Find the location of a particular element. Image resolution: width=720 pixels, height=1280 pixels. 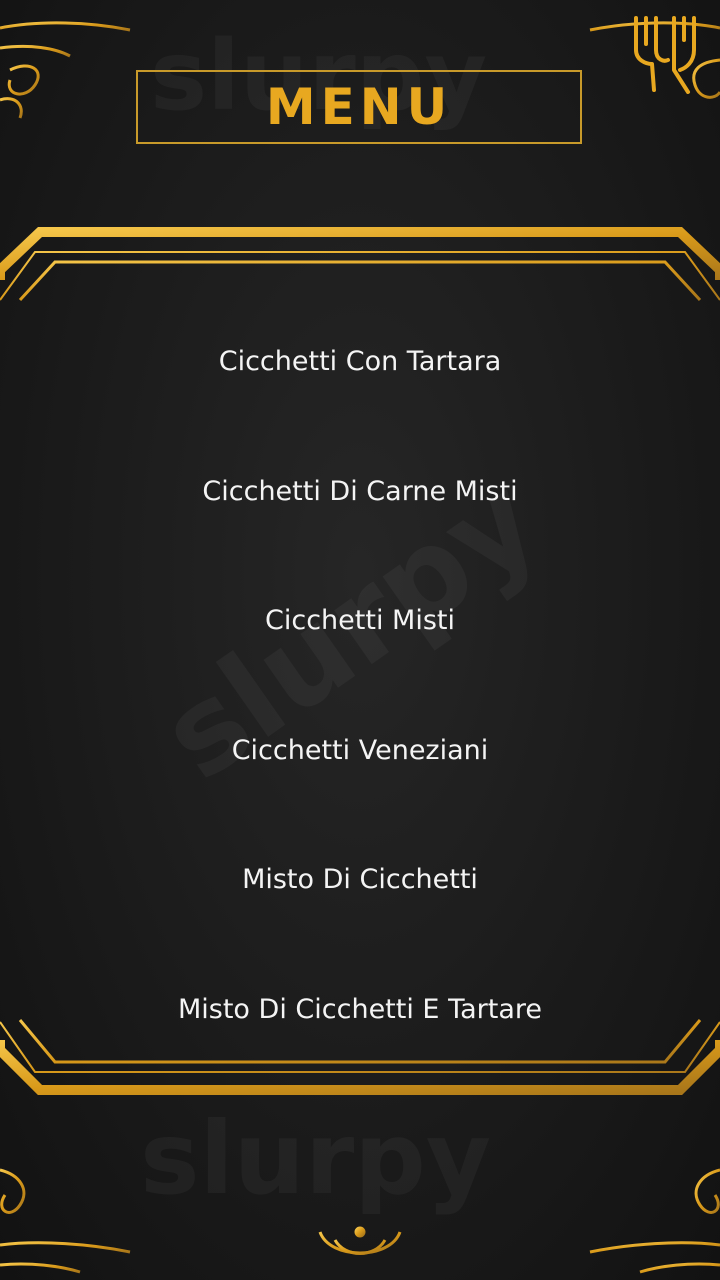

frame-top is located at coordinates (360, 264).